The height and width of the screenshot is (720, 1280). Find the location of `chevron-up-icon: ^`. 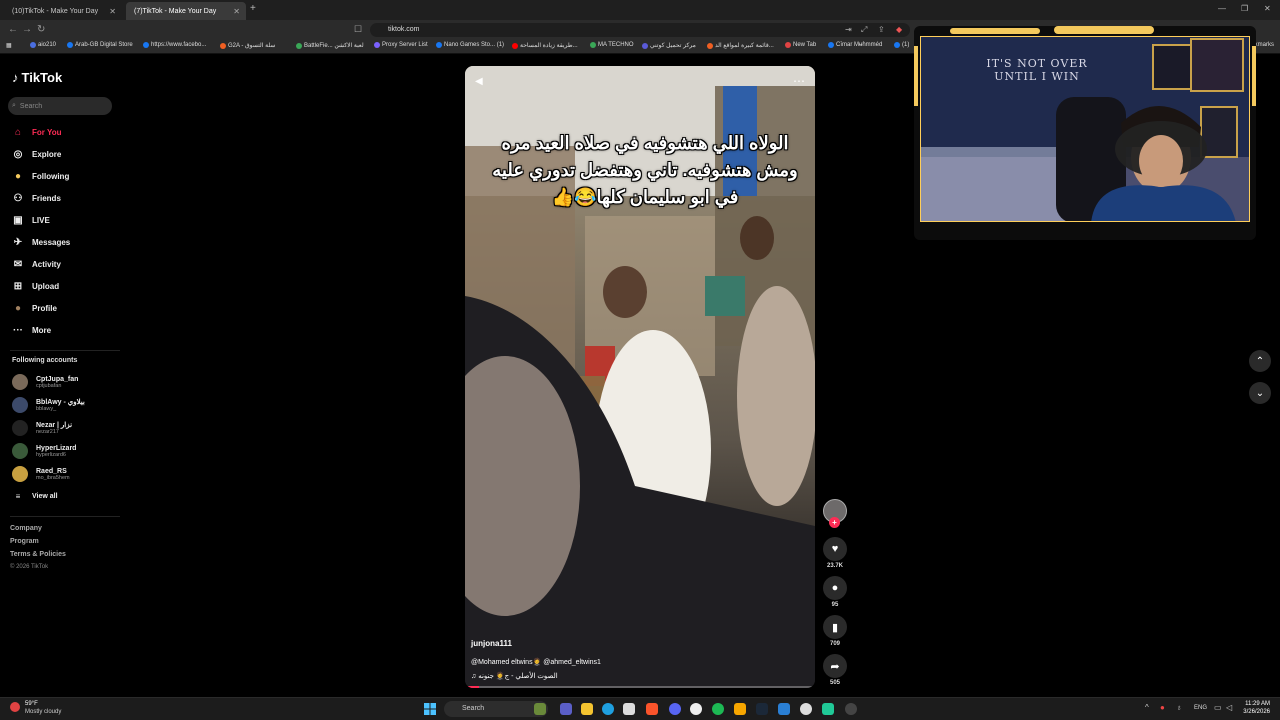

chevron-up-icon: ^ is located at coordinates (1147, 707).